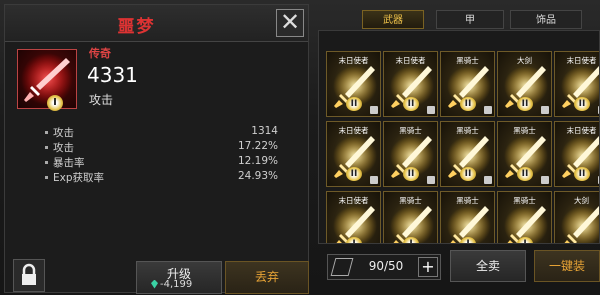  I want to click on tab-armor: 甲, so click(470, 19).